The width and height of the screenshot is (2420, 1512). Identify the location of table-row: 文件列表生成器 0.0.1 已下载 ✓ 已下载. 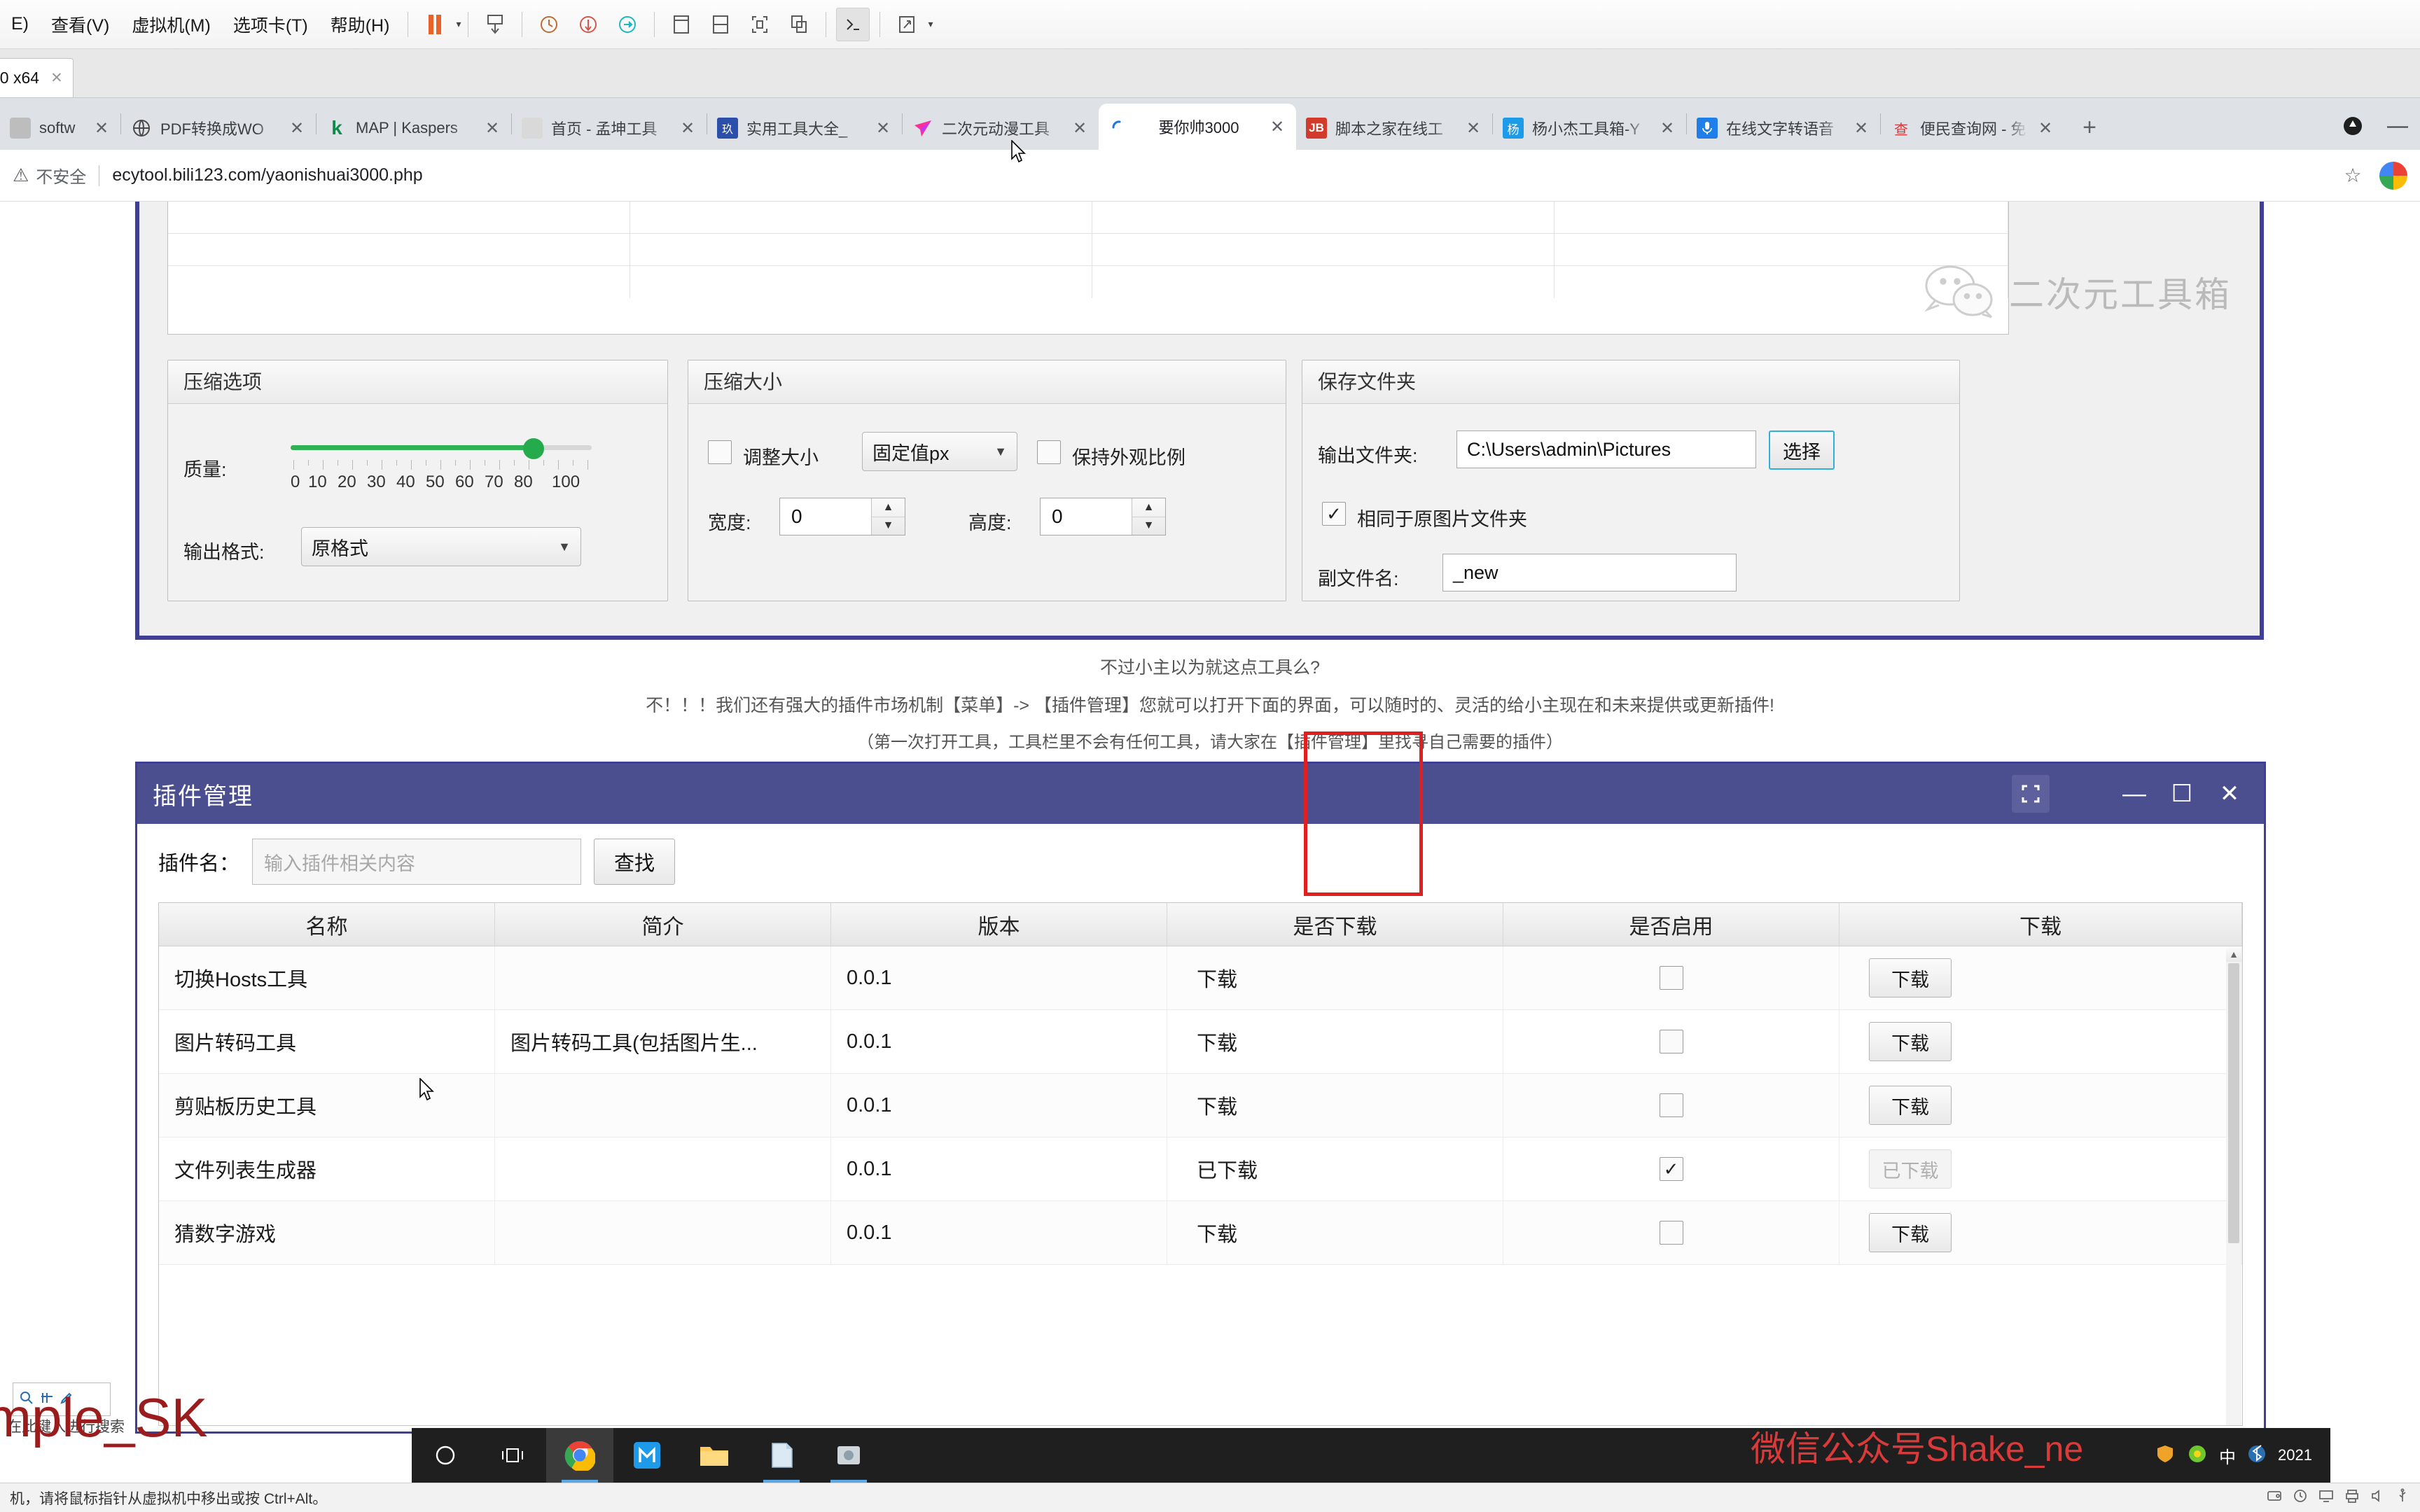
(1200, 1169).